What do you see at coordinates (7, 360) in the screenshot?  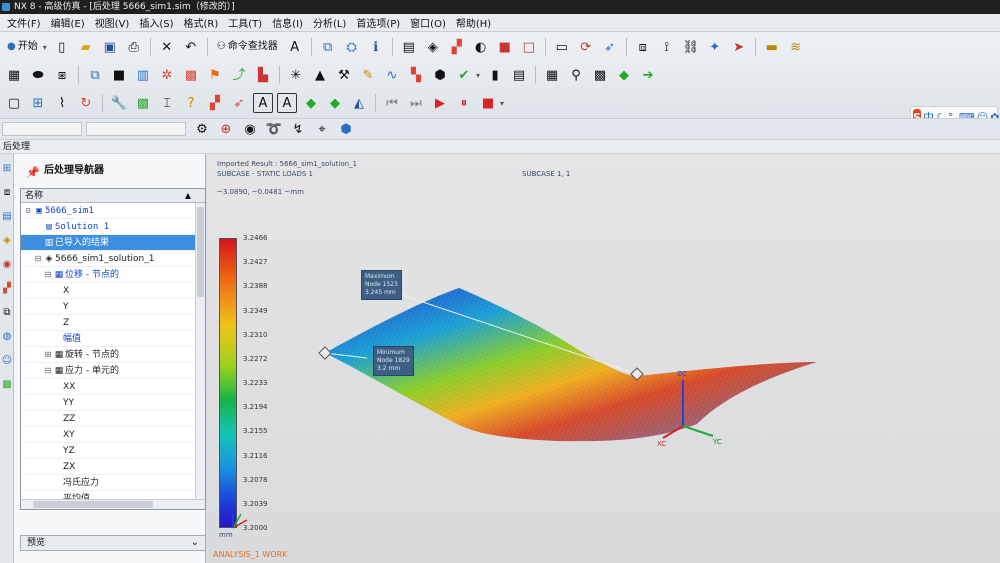 I see `roles-icon: ☺` at bounding box center [7, 360].